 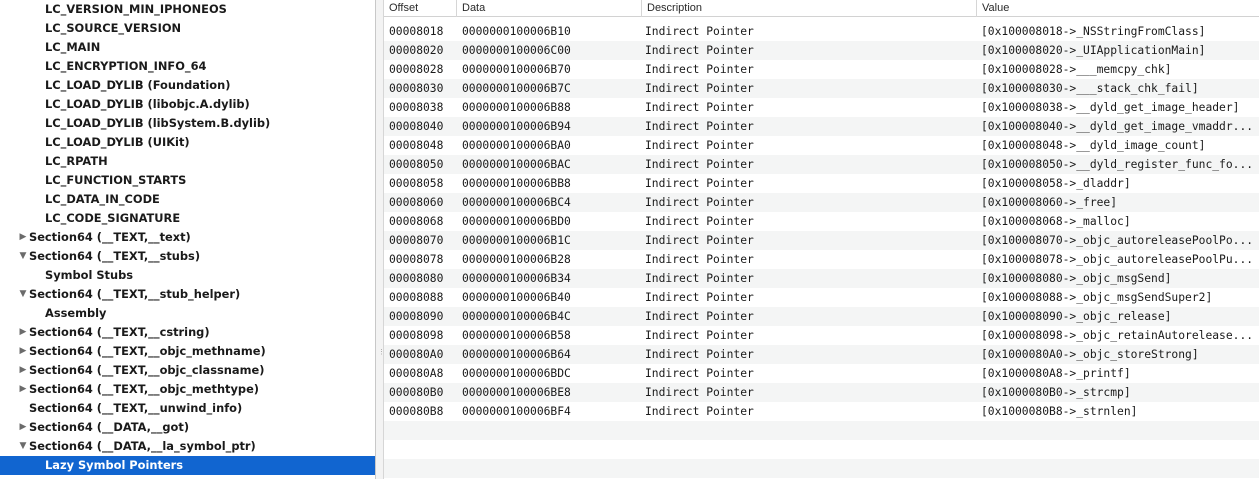 What do you see at coordinates (516, 183) in the screenshot?
I see `cell-data: 0000000100006BB8` at bounding box center [516, 183].